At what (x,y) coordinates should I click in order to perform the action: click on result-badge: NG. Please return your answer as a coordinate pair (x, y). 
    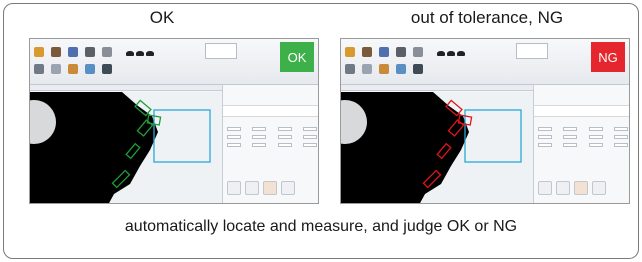
    Looking at the image, I should click on (608, 57).